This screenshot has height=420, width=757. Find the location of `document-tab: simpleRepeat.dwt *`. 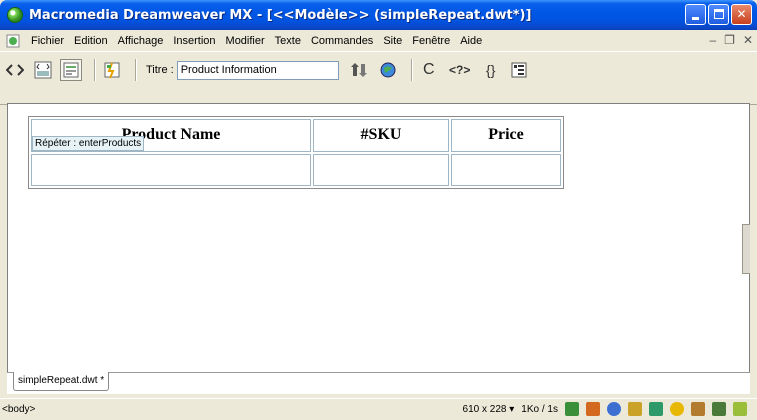

document-tab: simpleRepeat.dwt * is located at coordinates (61, 381).